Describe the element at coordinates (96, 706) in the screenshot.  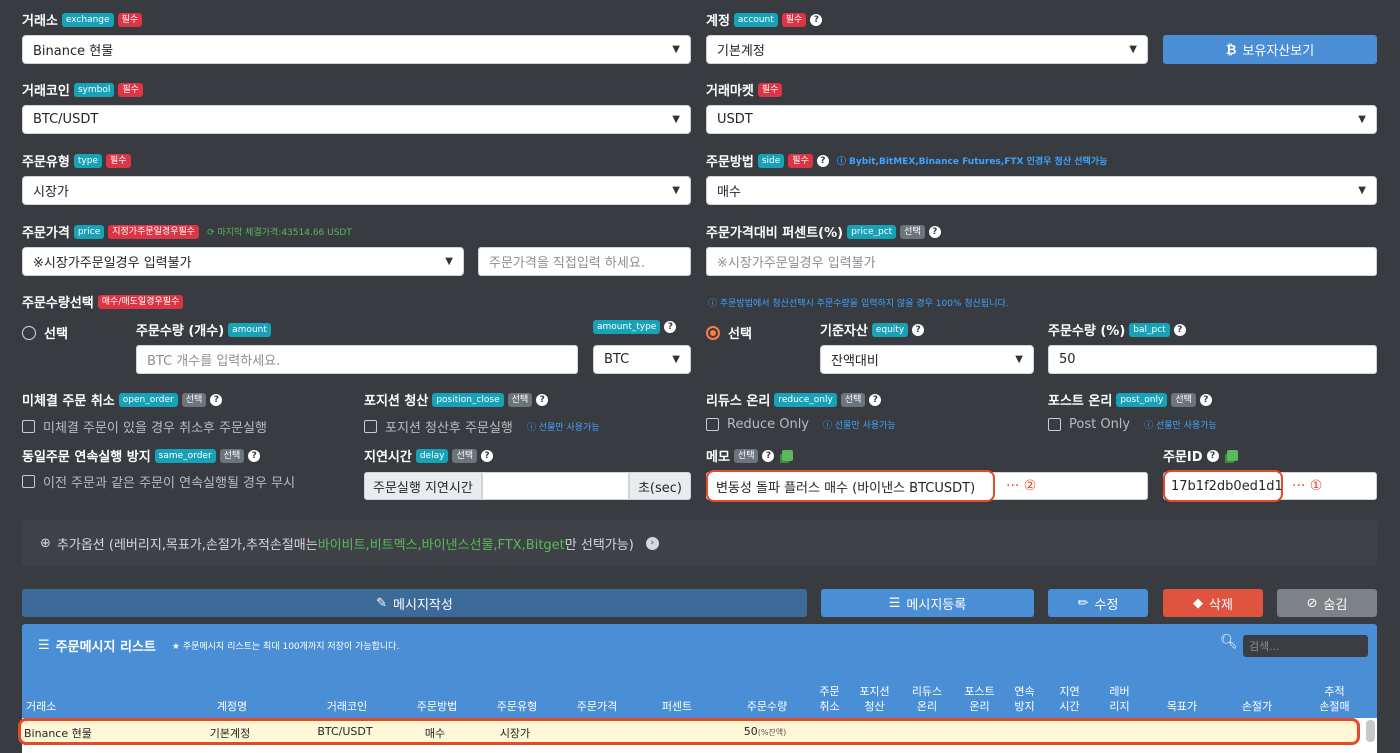
I see `column-header: 거래소` at that location.